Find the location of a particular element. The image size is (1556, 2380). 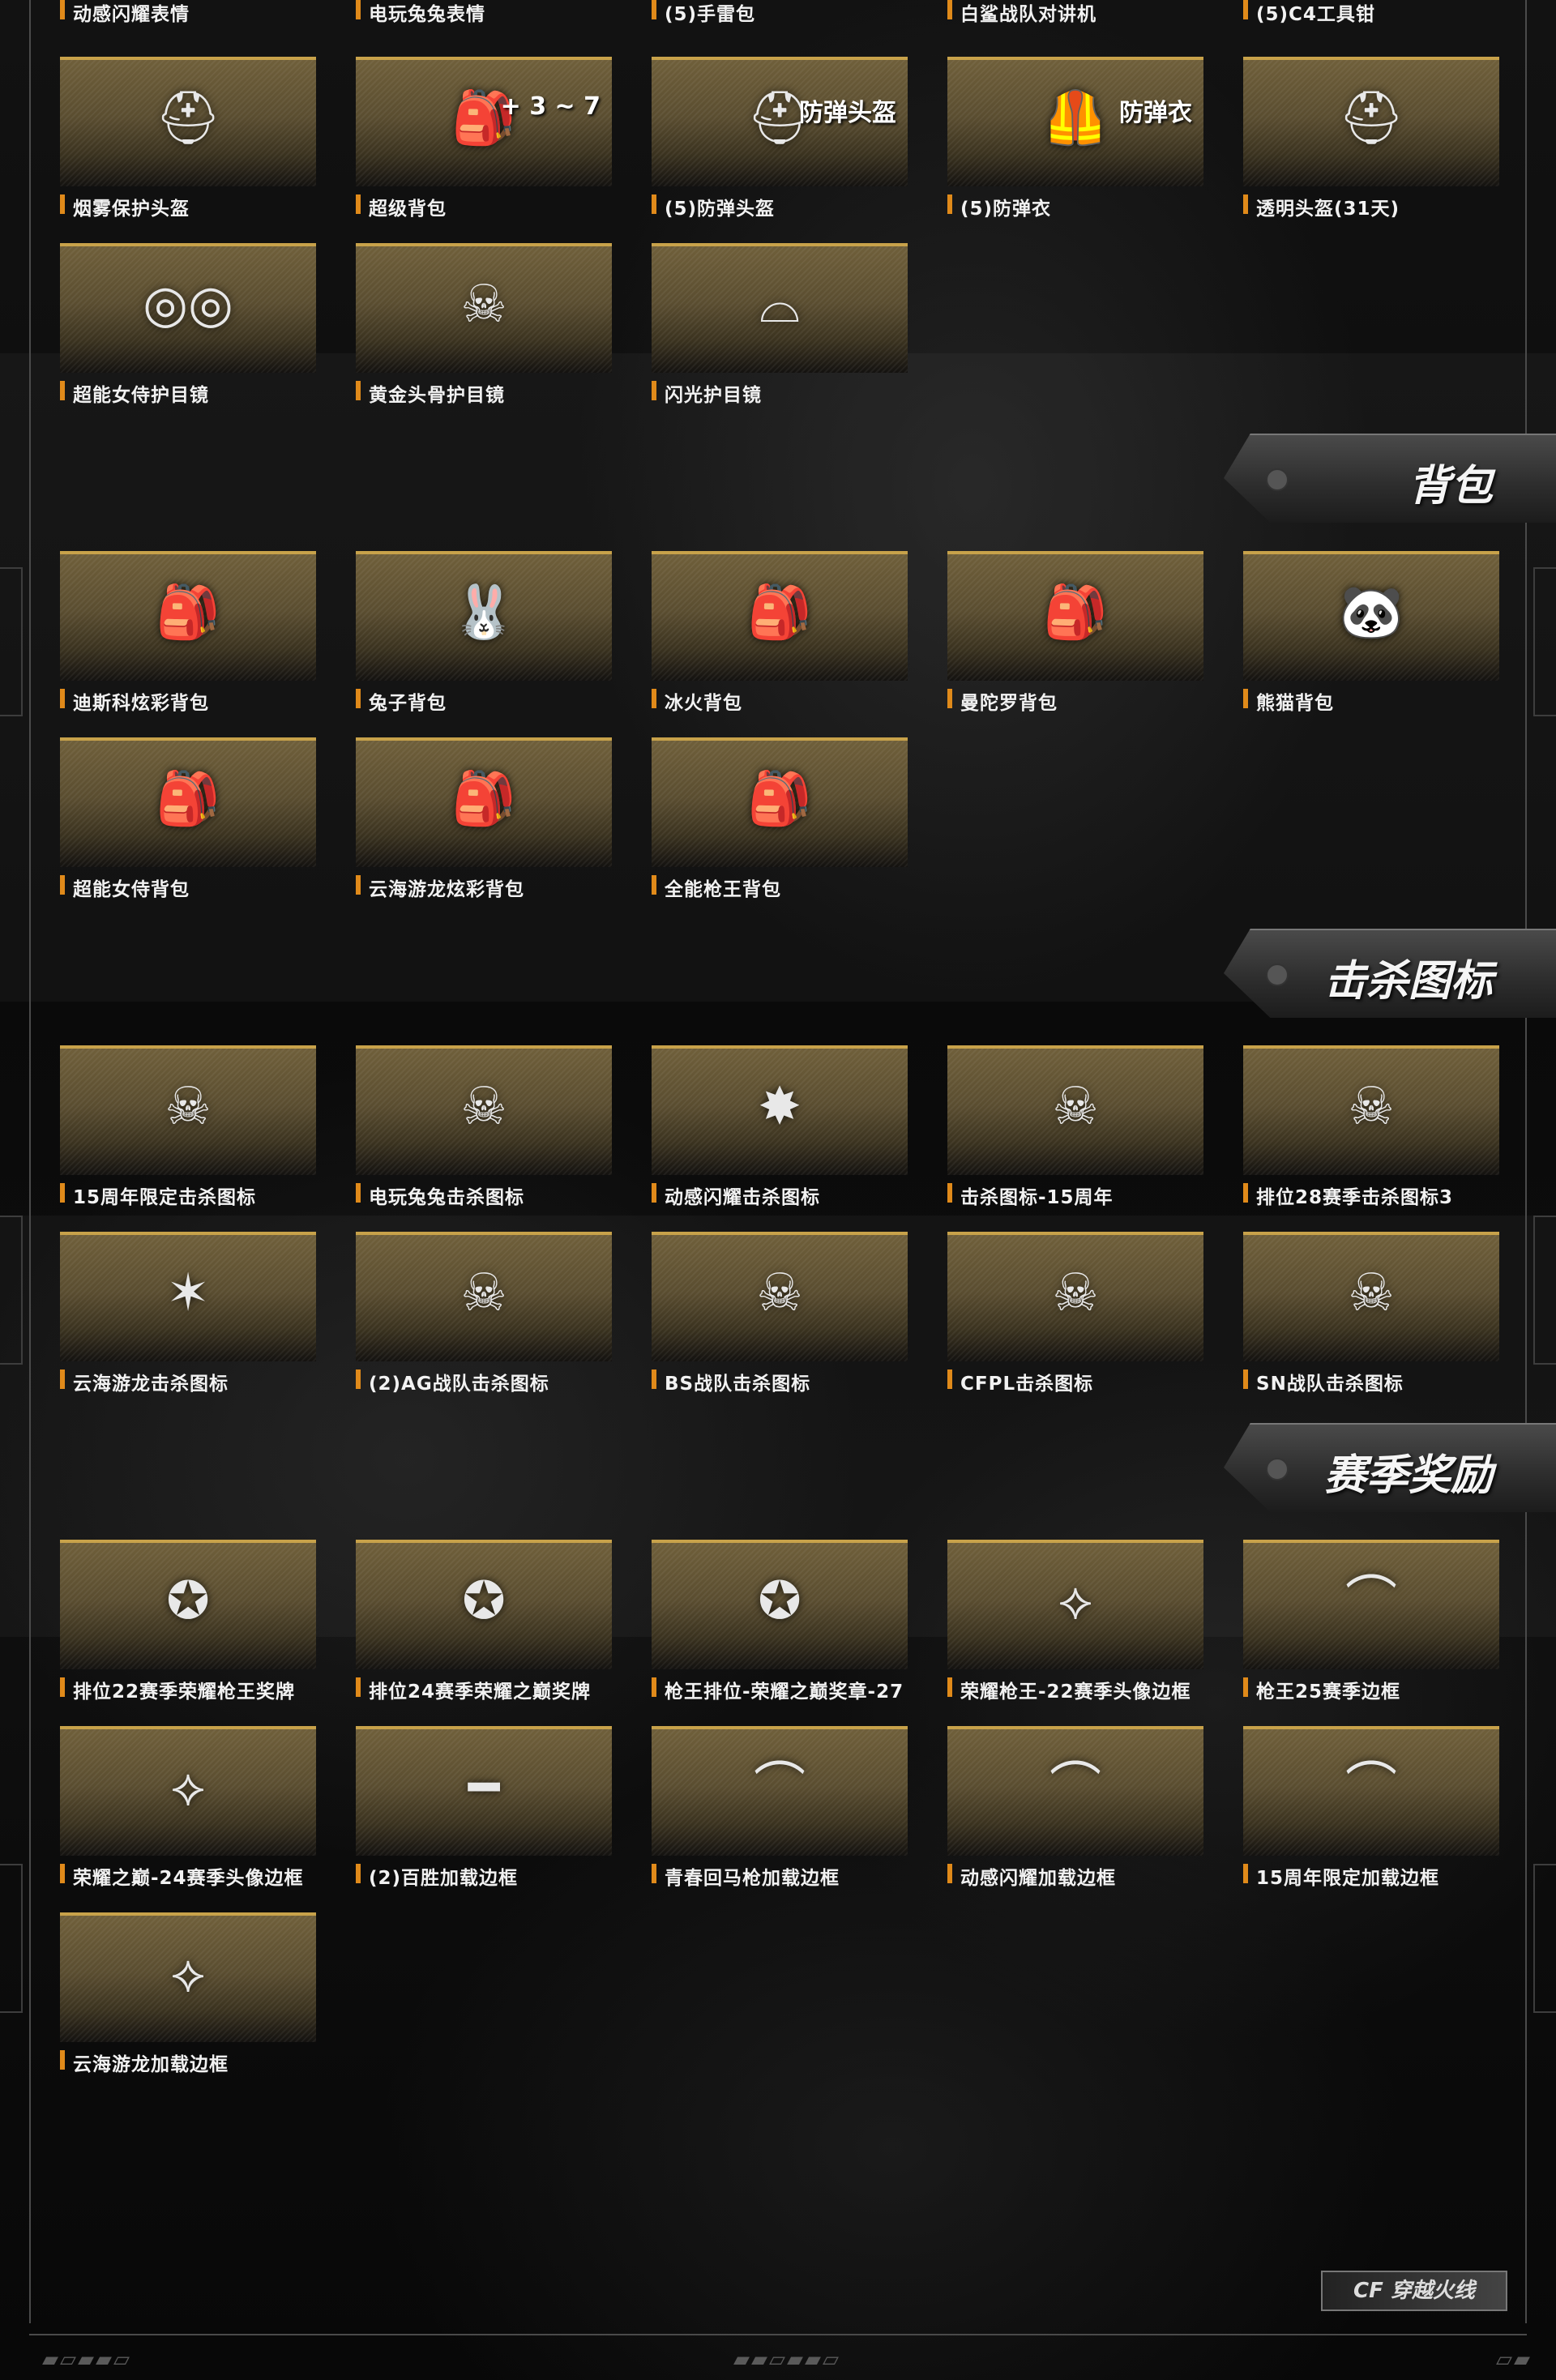

item-cell: ⟡ 荣耀枪王-22赛季头像边框 is located at coordinates (1075, 1633).